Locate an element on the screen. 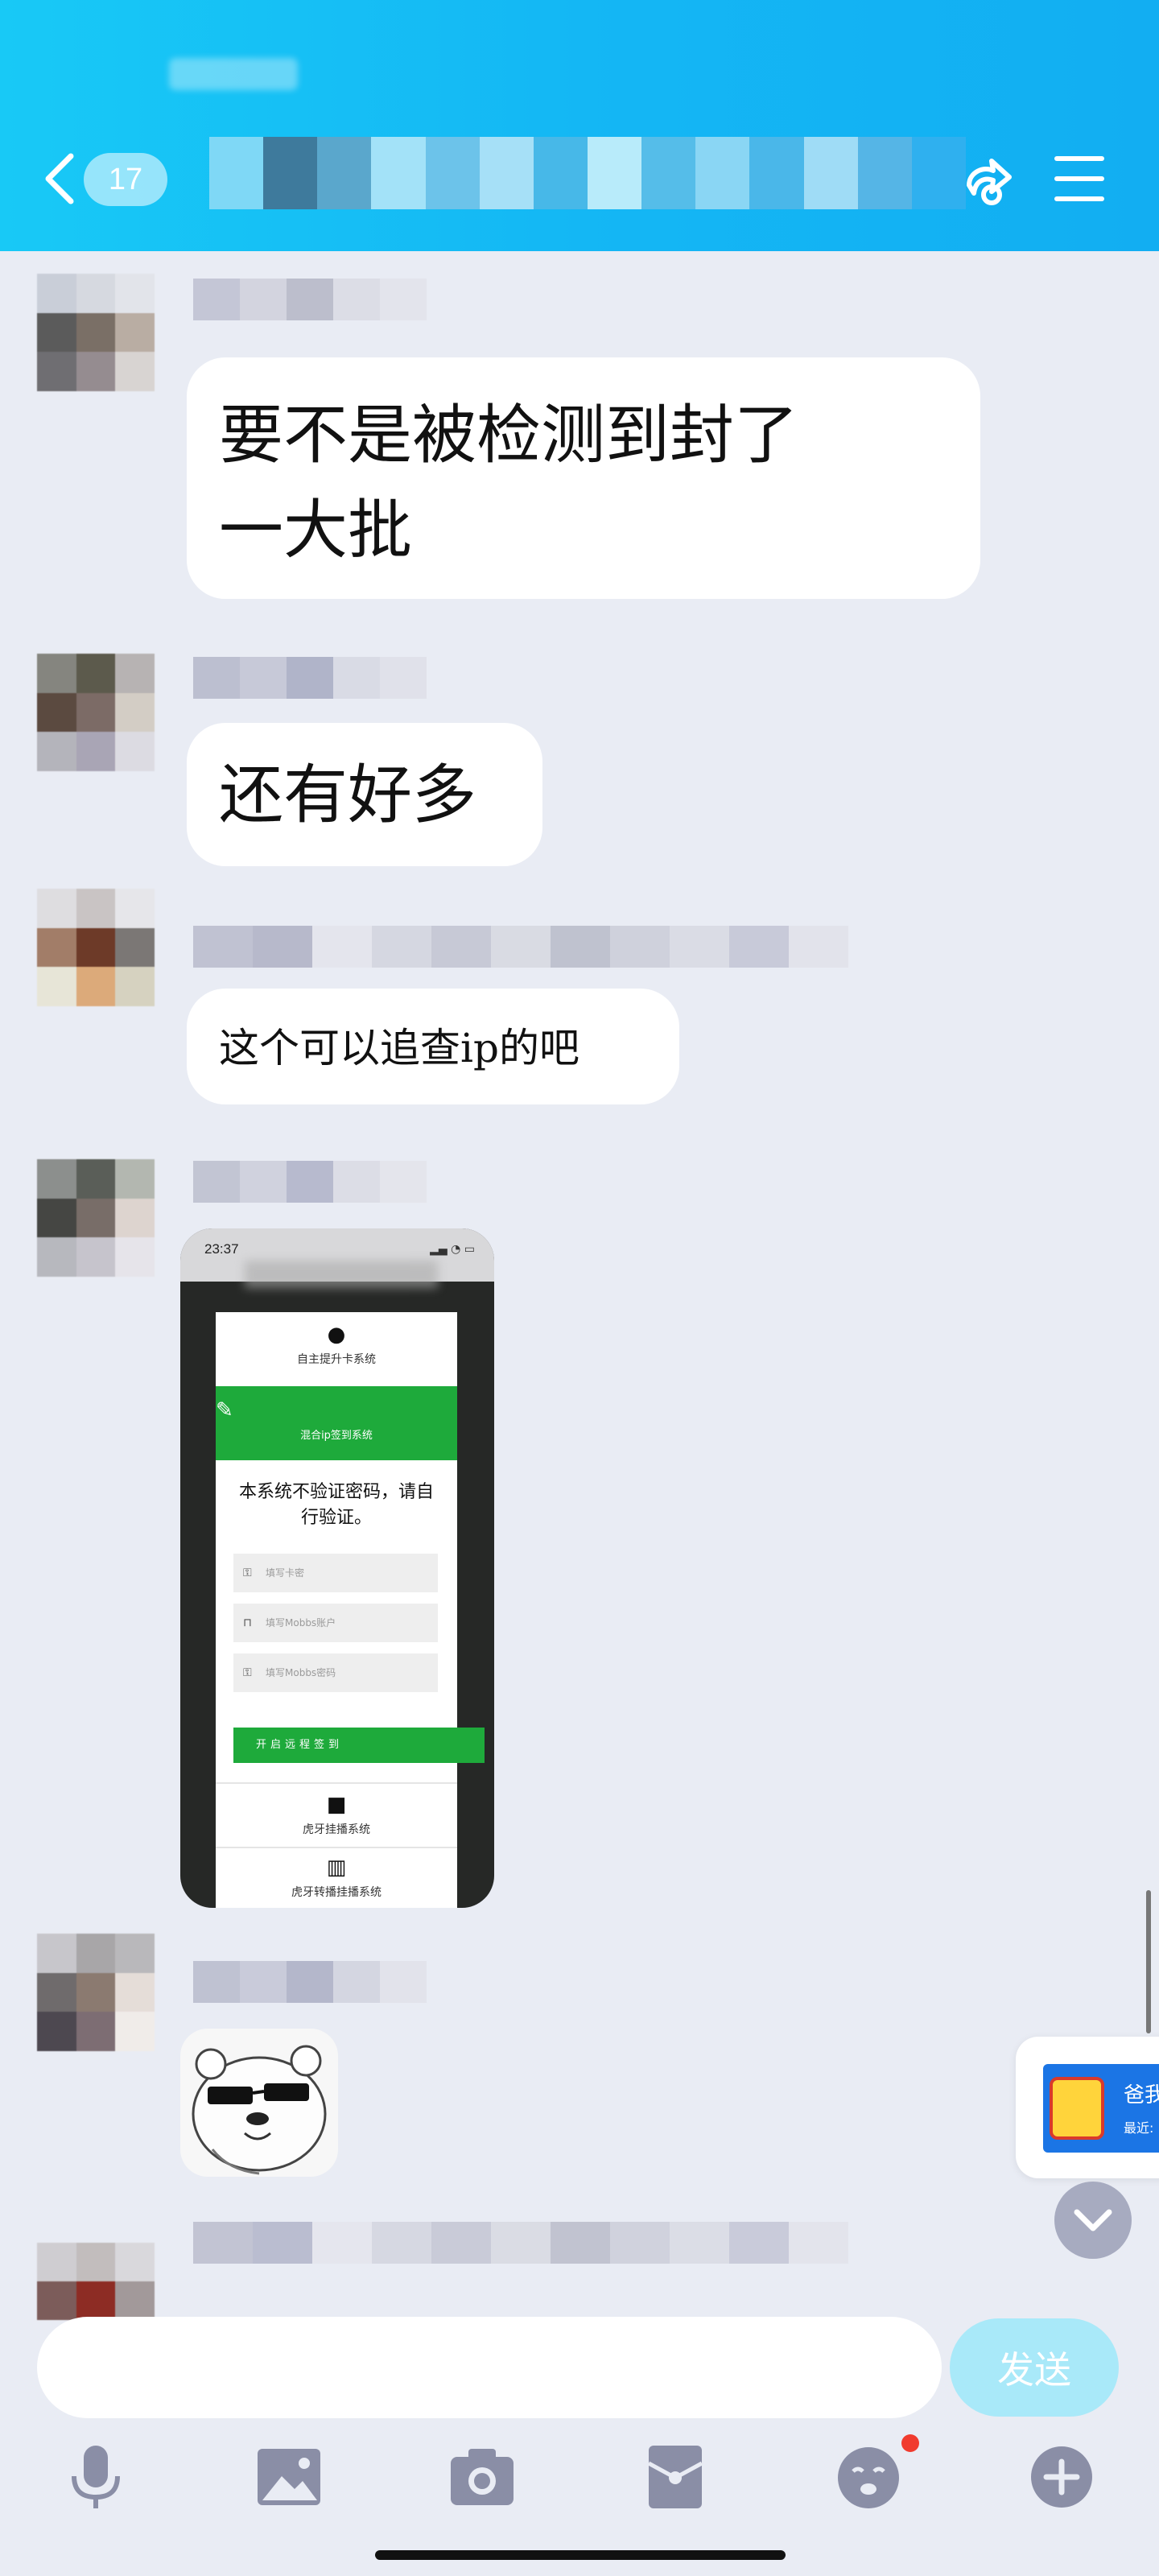 This screenshot has height=2576, width=1159. notification-dot is located at coordinates (910, 2443).